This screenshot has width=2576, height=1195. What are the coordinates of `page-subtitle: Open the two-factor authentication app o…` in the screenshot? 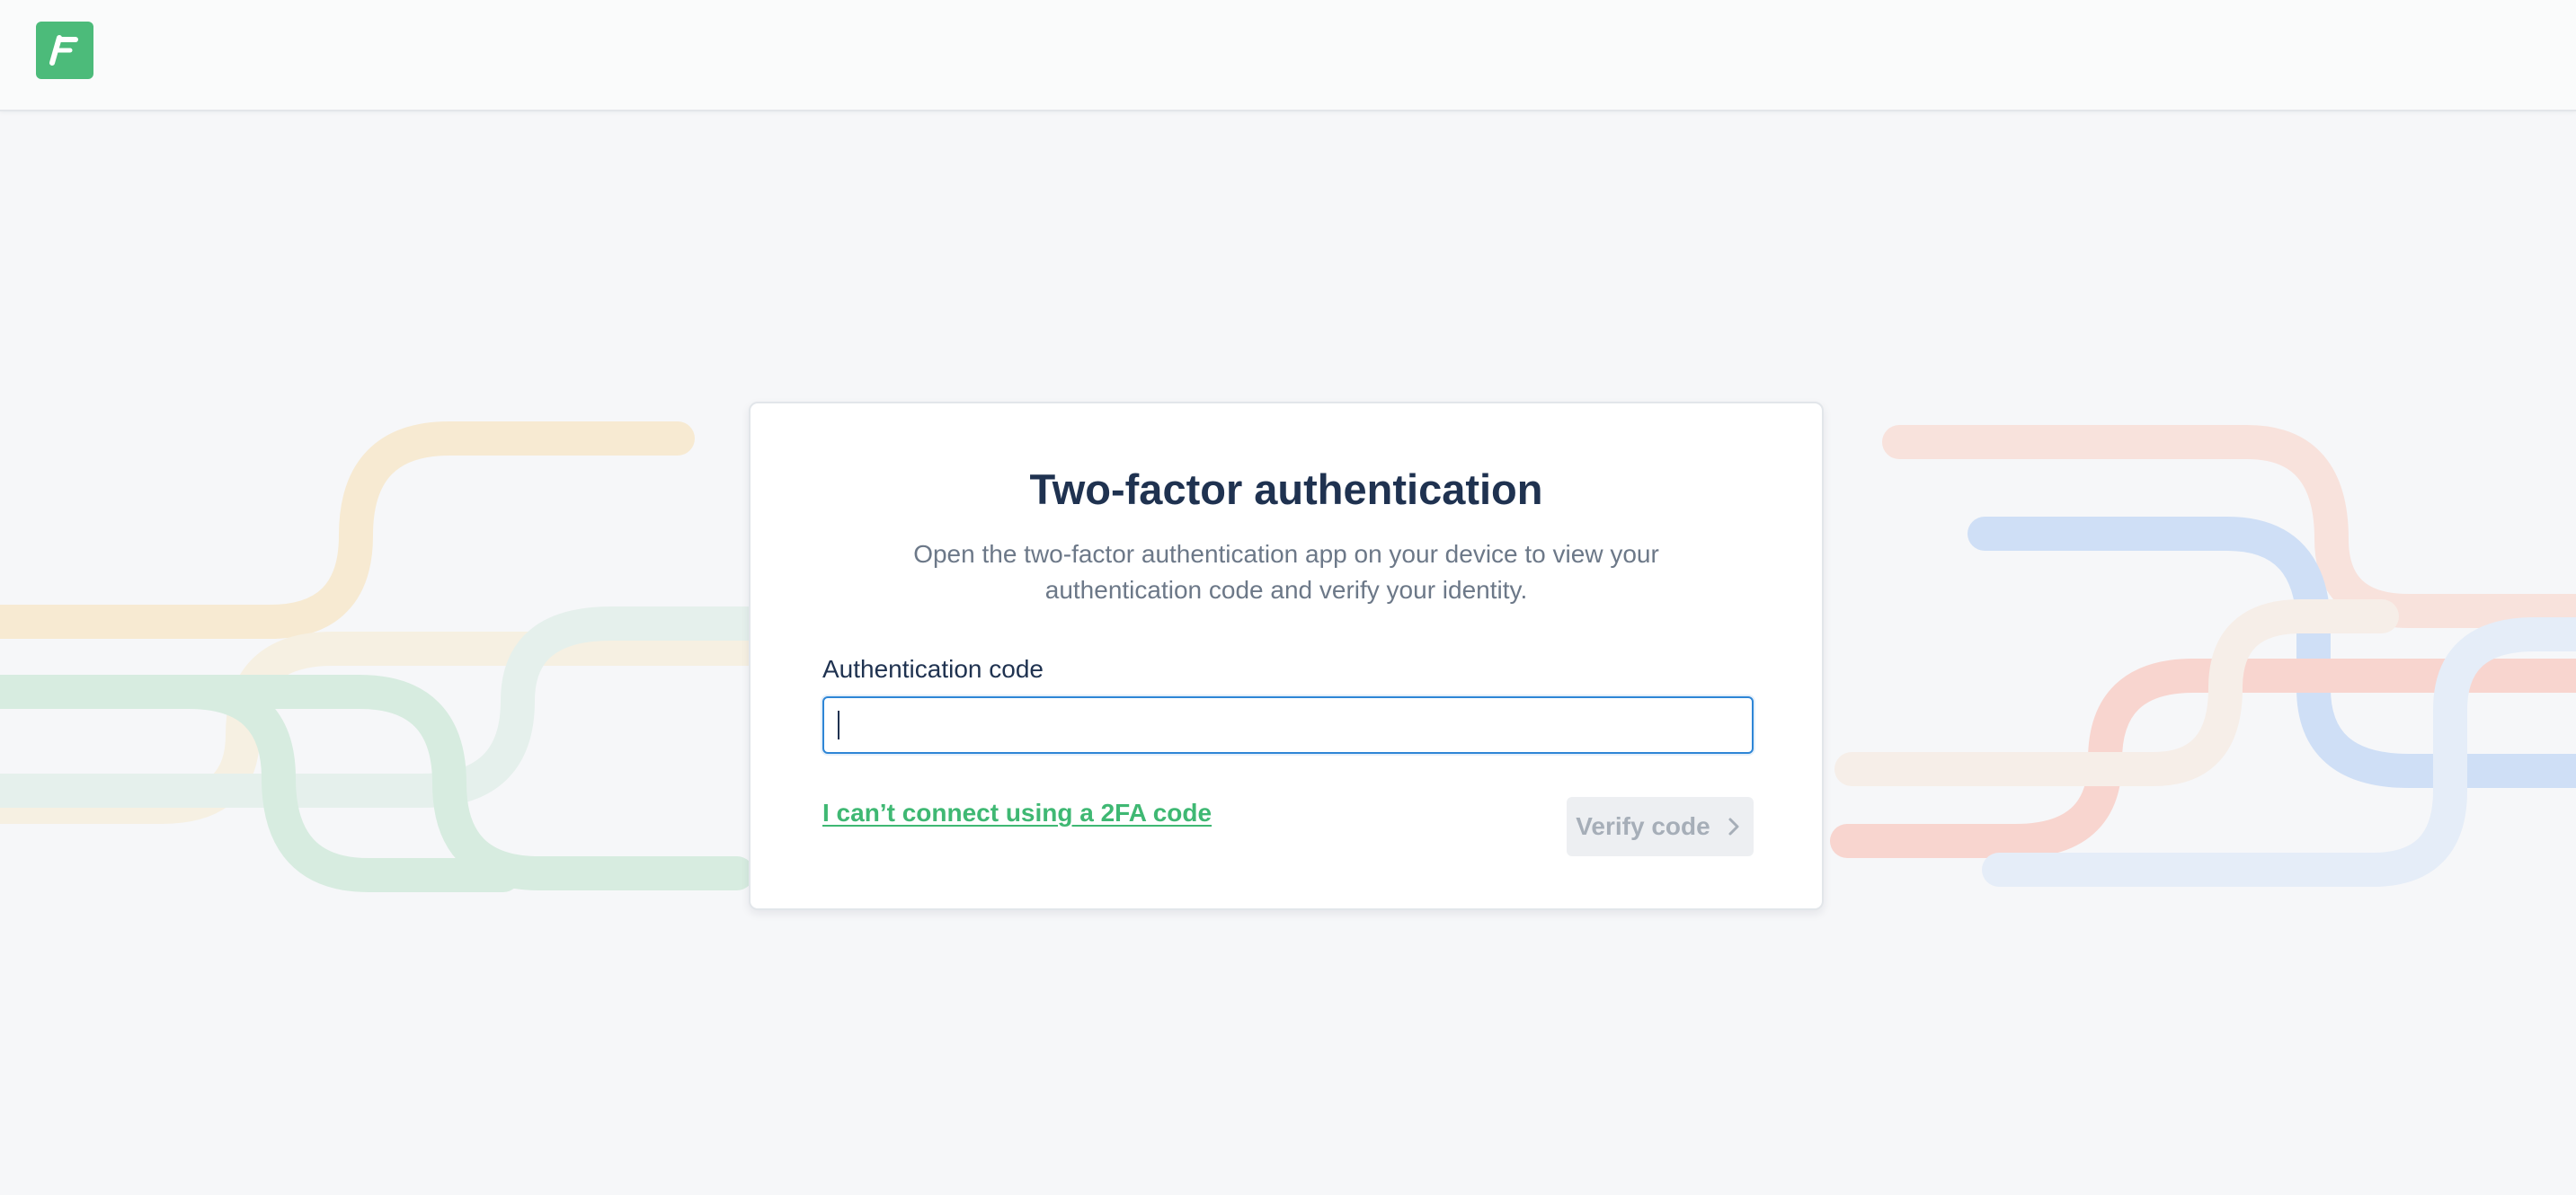 It's located at (1286, 572).